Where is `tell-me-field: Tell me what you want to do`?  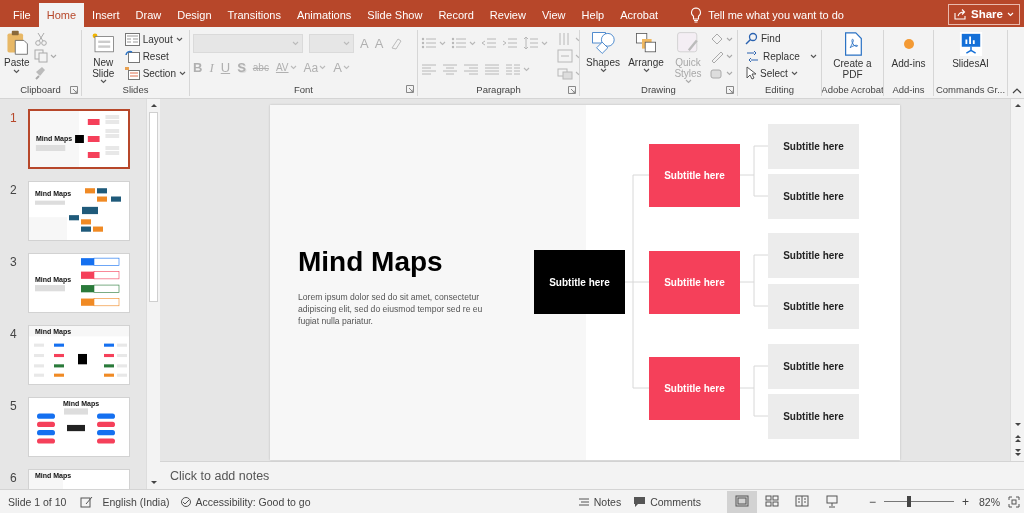
tell-me-field: Tell me what you want to do is located at coordinates (793, 14).